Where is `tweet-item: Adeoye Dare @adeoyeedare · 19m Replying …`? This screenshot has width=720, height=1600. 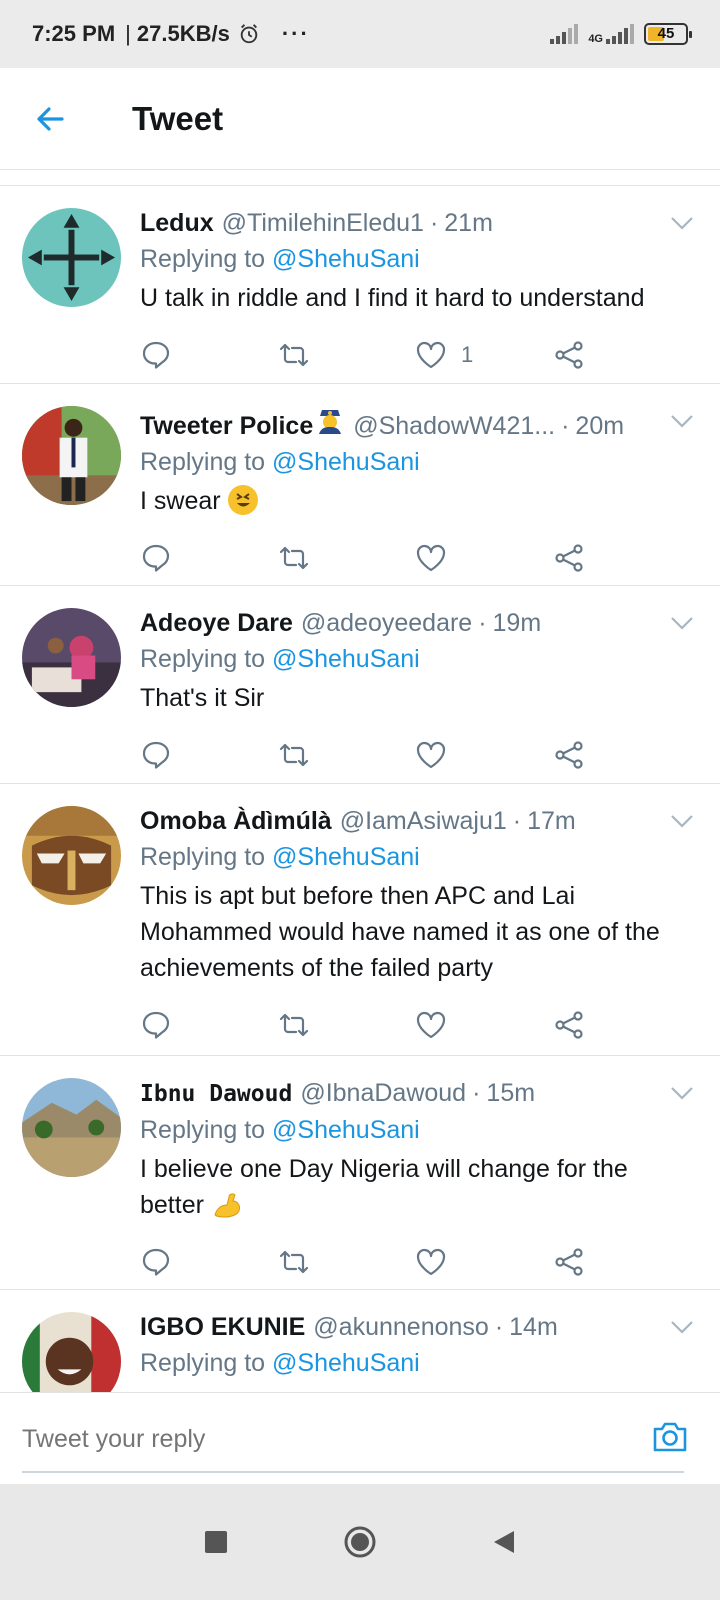 tweet-item: Adeoye Dare @adeoyeedare · 19m Replying … is located at coordinates (360, 685).